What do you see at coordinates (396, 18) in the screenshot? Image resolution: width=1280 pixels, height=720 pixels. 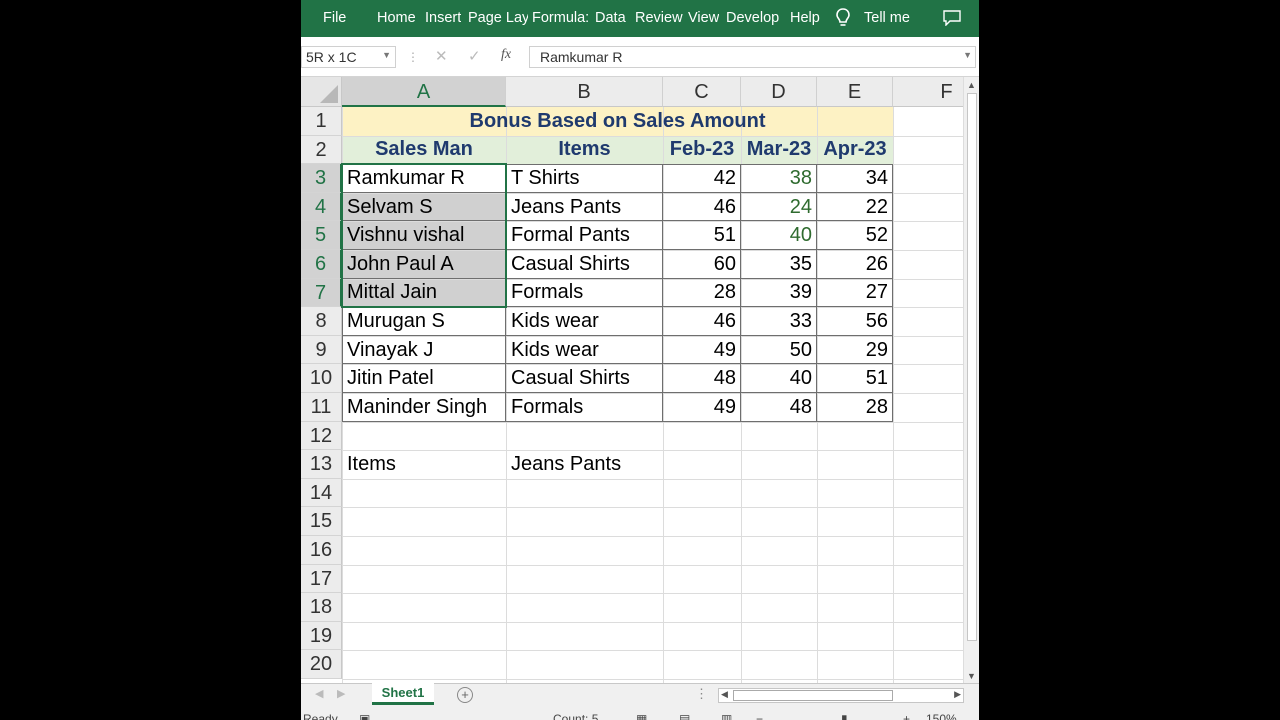 I see `tab-home: Home` at bounding box center [396, 18].